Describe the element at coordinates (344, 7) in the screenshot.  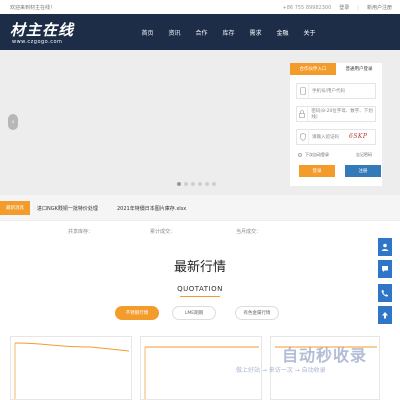
I see `login-link: 登录` at that location.